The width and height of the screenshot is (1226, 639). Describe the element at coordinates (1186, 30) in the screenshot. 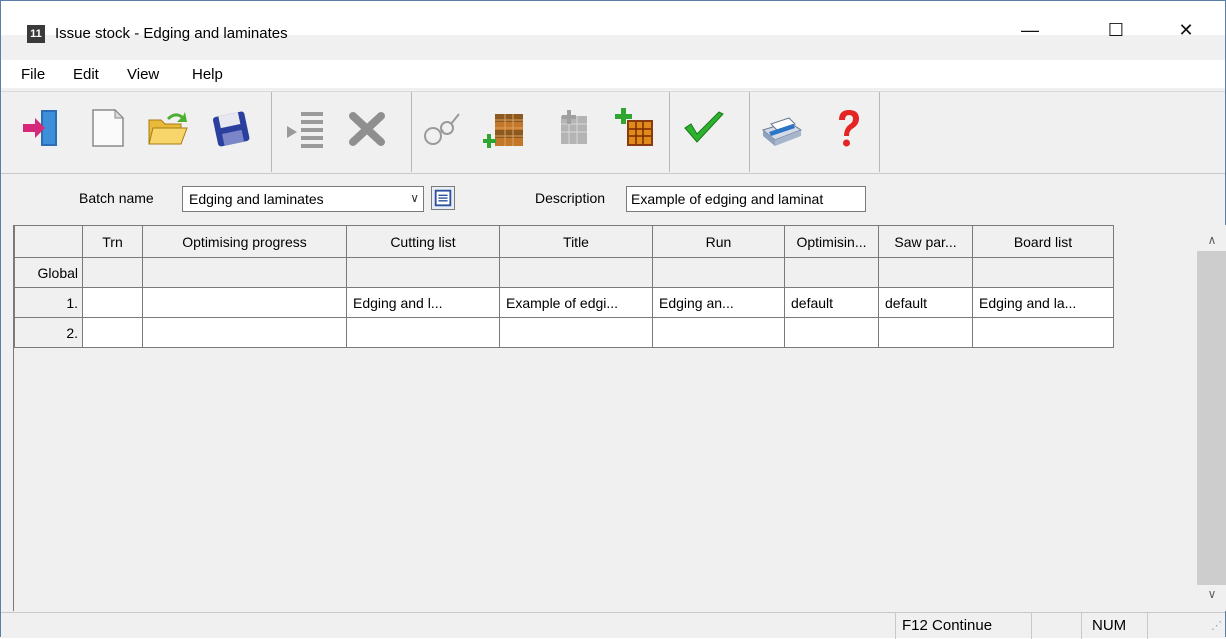

I see `close-button: ✕` at that location.